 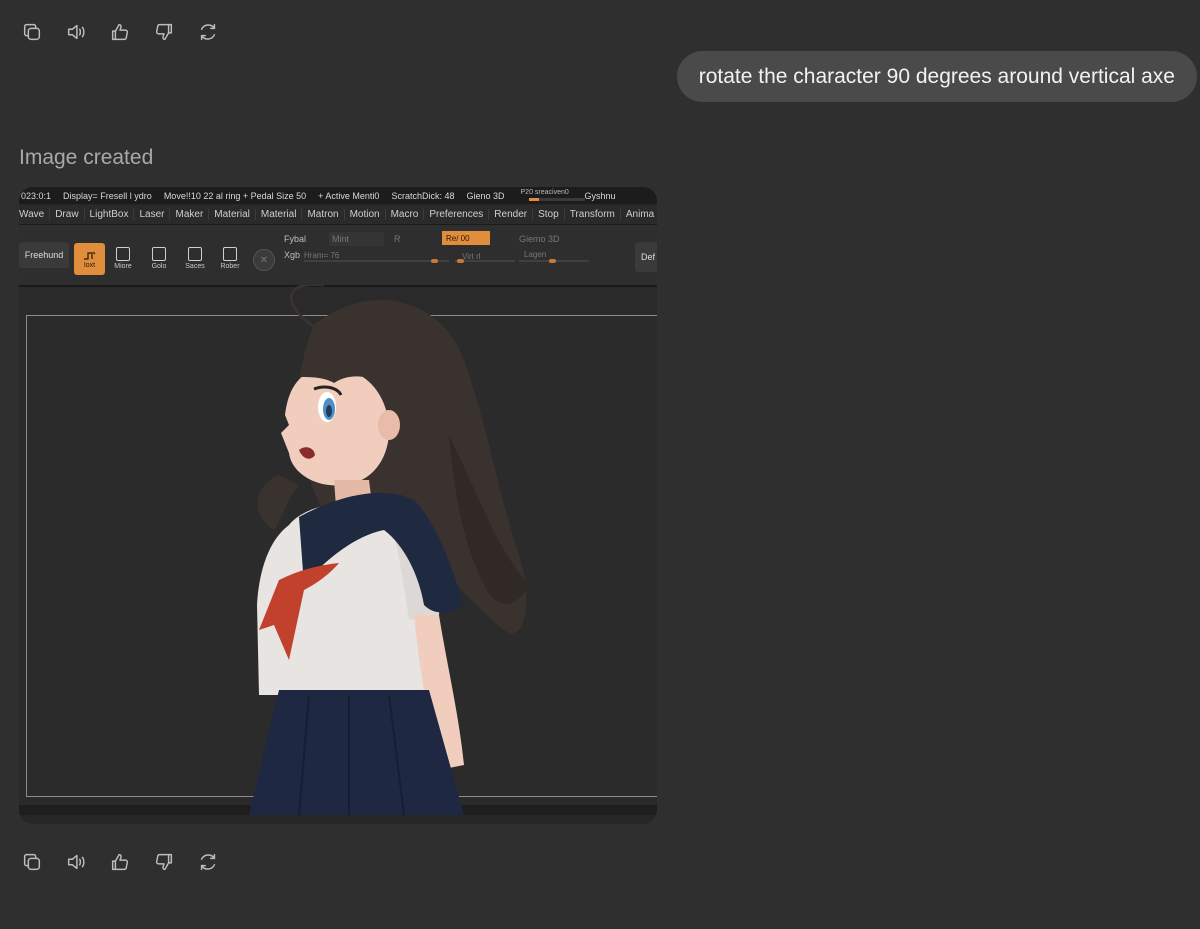 I want to click on top-bar-text: ScratchDick: 48, so click(x=423, y=195).